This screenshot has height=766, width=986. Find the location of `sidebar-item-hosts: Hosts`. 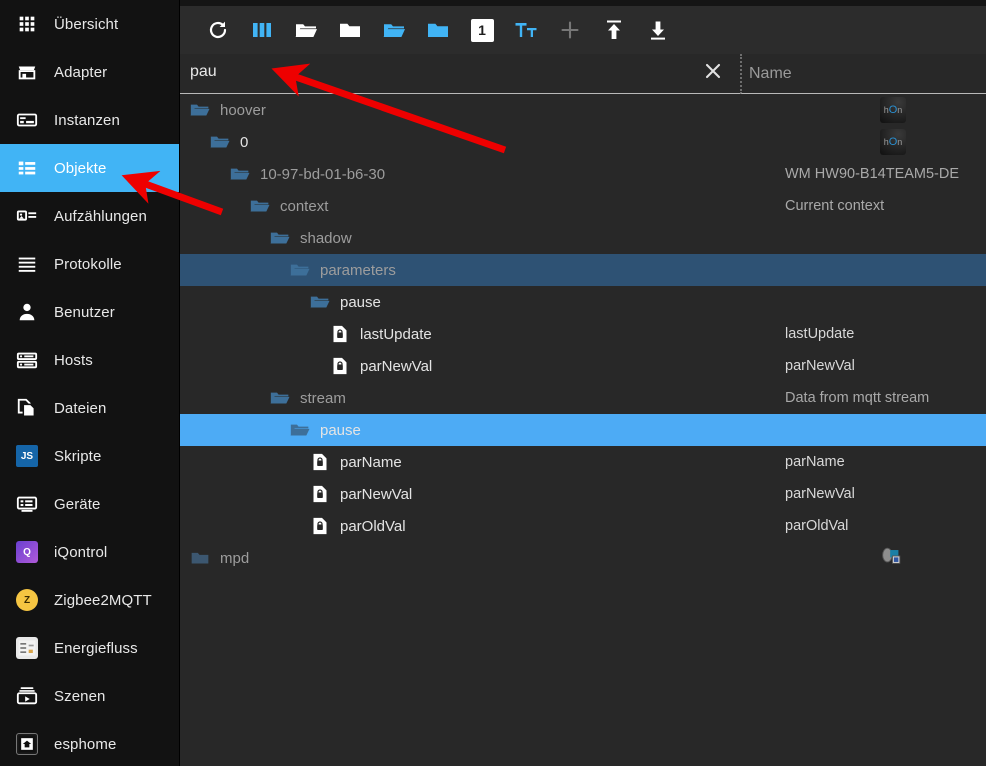

sidebar-item-hosts: Hosts is located at coordinates (89, 360).